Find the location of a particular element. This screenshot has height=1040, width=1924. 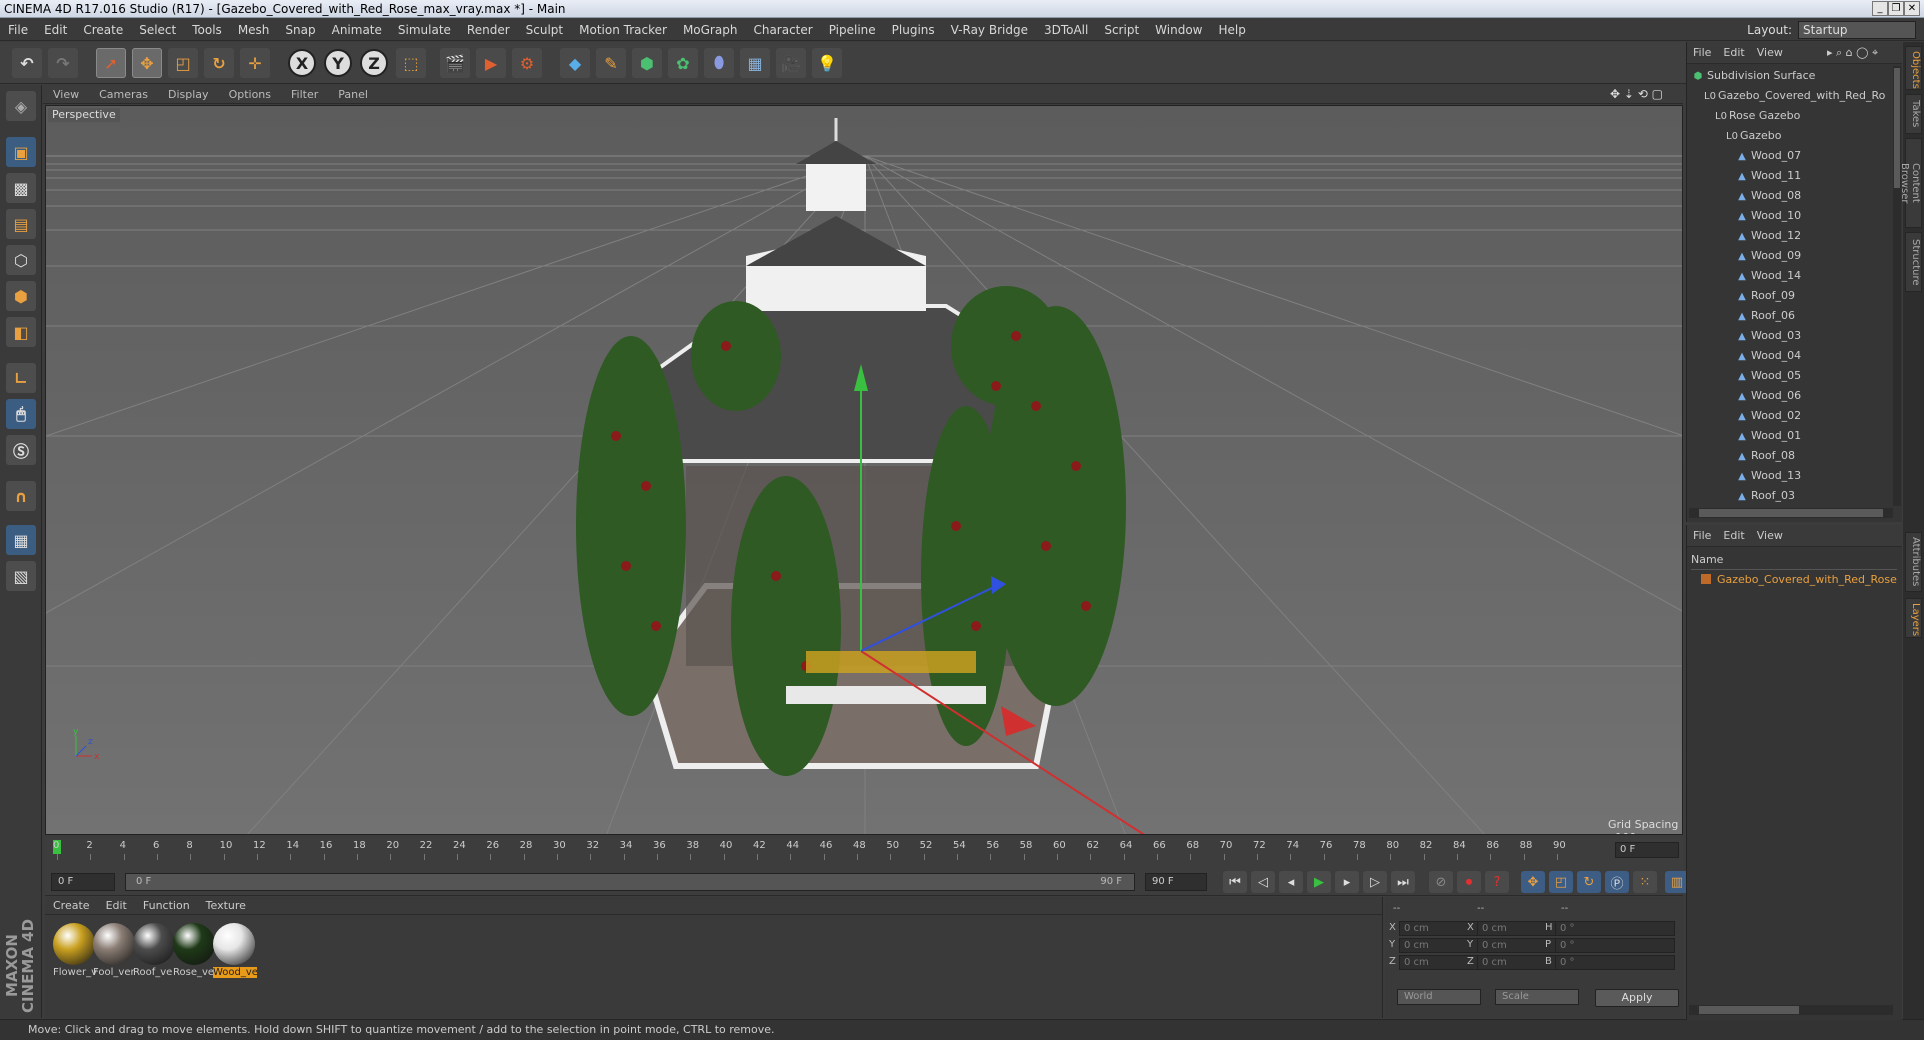

menu-window: Window is located at coordinates (1178, 30).